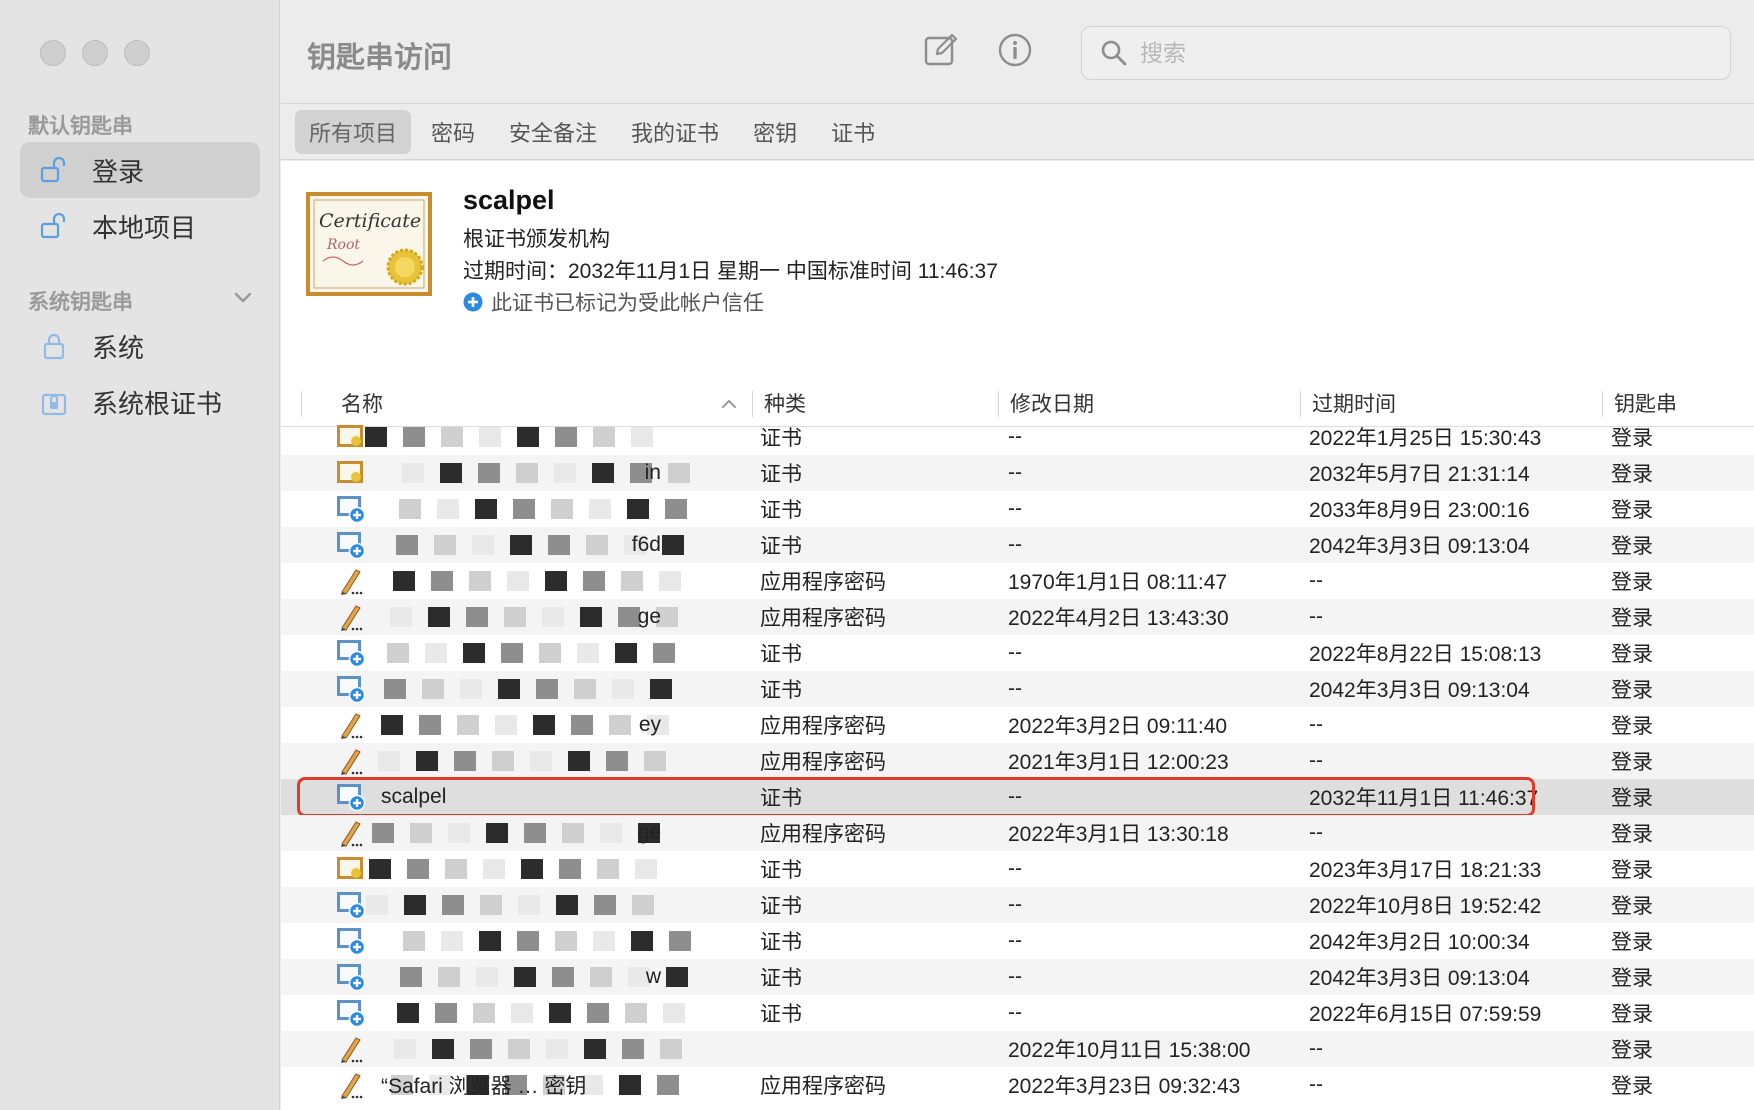  What do you see at coordinates (53, 53) in the screenshot?
I see `close-window-button` at bounding box center [53, 53].